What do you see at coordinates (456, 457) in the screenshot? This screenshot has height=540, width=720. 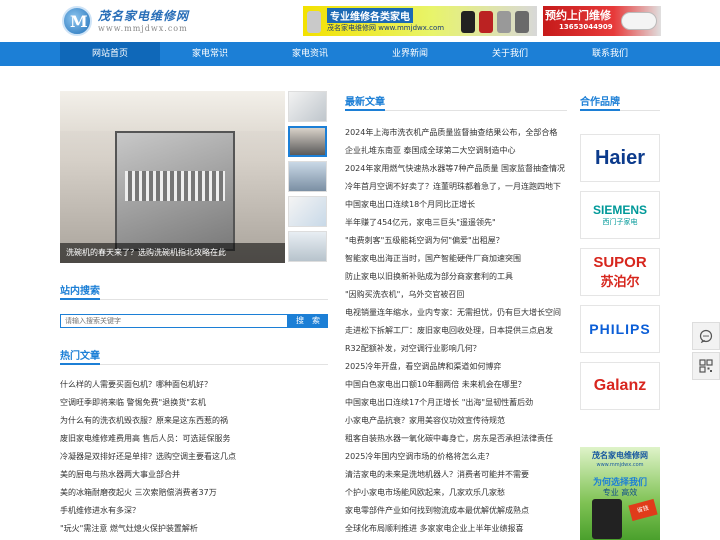 I see `latest-article-link: 2025冷年国内空调市场的价格将怎么走？` at bounding box center [456, 457].